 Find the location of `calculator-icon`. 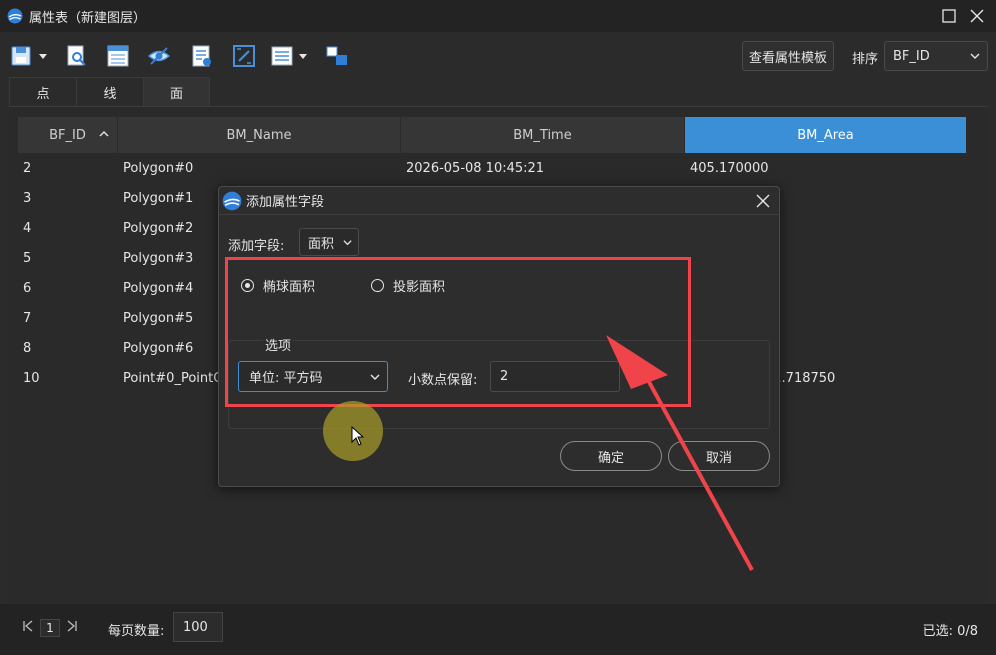

calculator-icon is located at coordinates (244, 56).